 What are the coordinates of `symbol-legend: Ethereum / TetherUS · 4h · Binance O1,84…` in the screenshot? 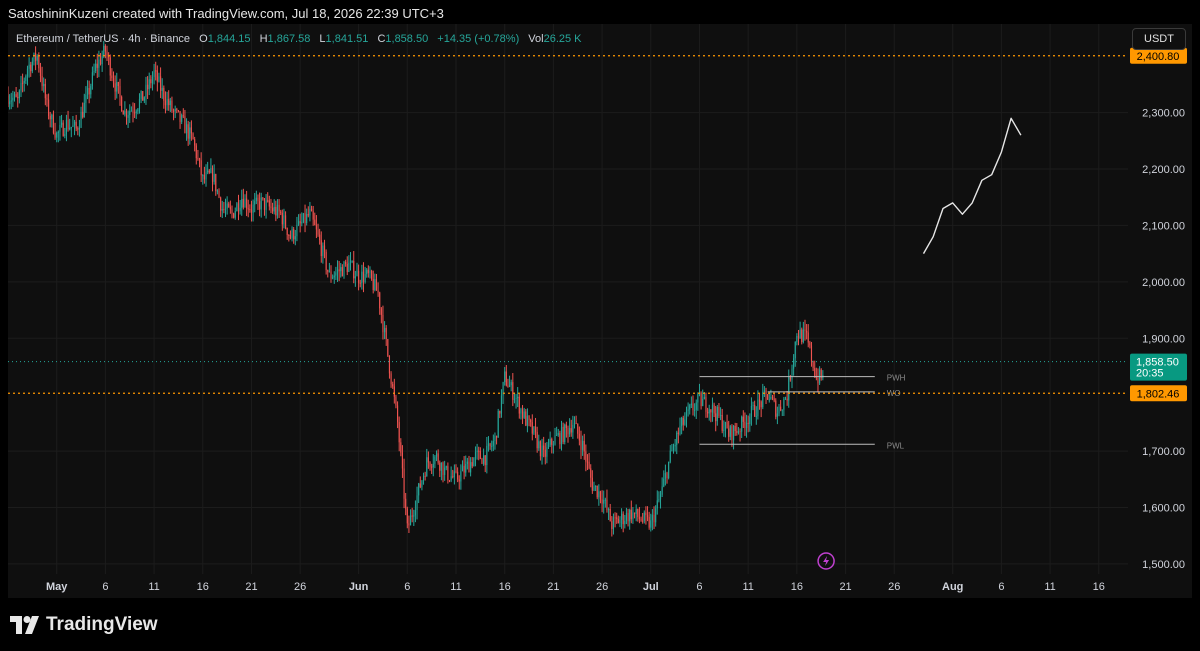 It's located at (299, 39).